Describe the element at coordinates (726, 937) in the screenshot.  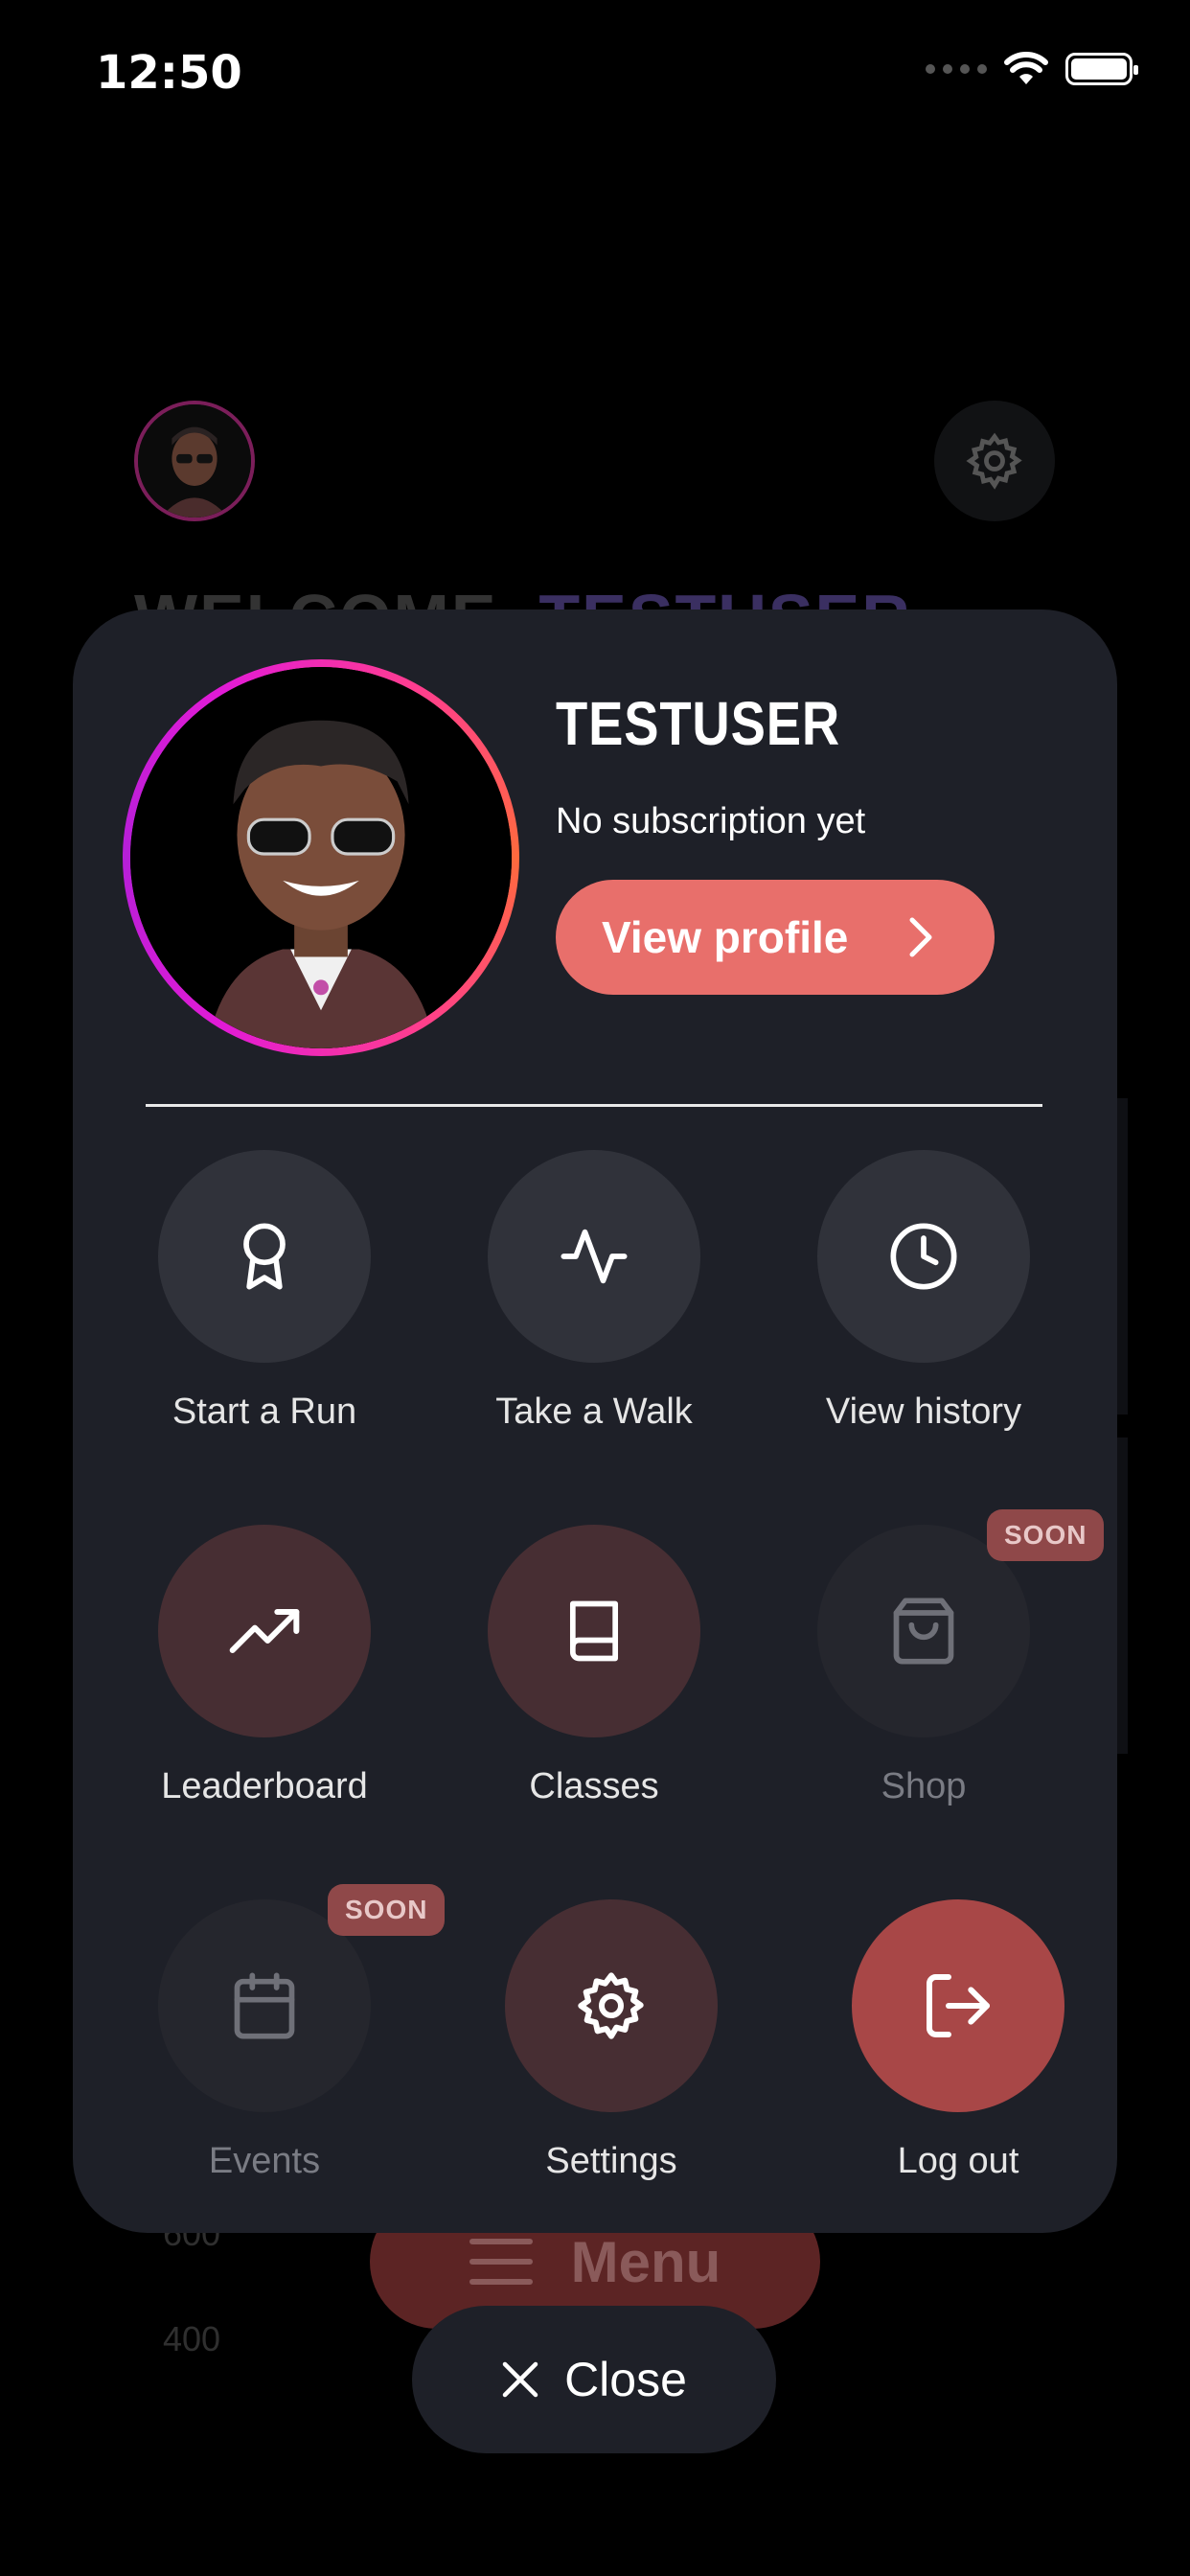
I see `view-profile-label: View profile` at that location.